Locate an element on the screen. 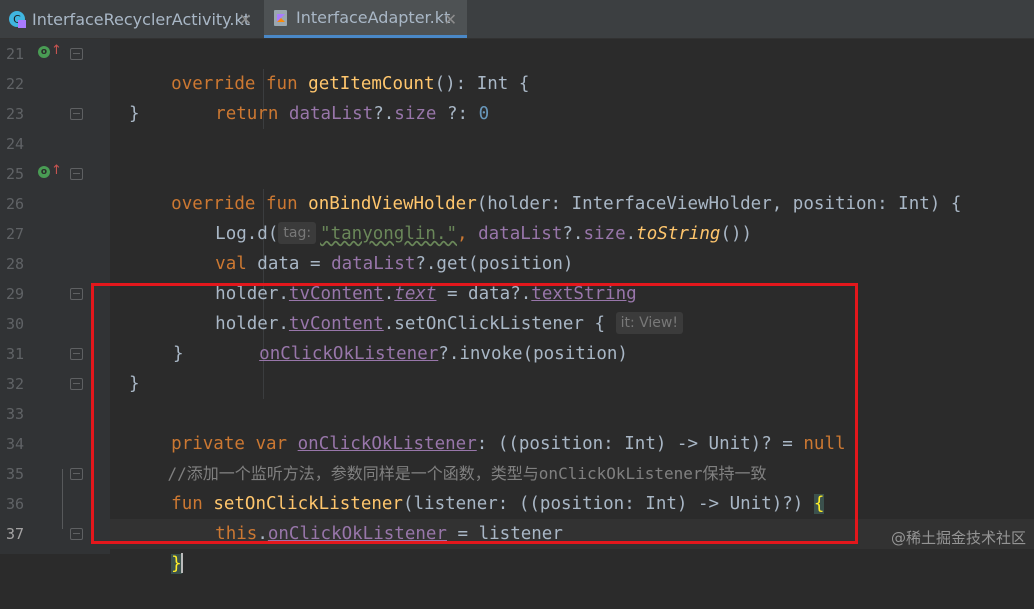 This screenshot has width=1034, height=609. tab-label: InterfaceRecyclerActivity.kt is located at coordinates (141, 19).